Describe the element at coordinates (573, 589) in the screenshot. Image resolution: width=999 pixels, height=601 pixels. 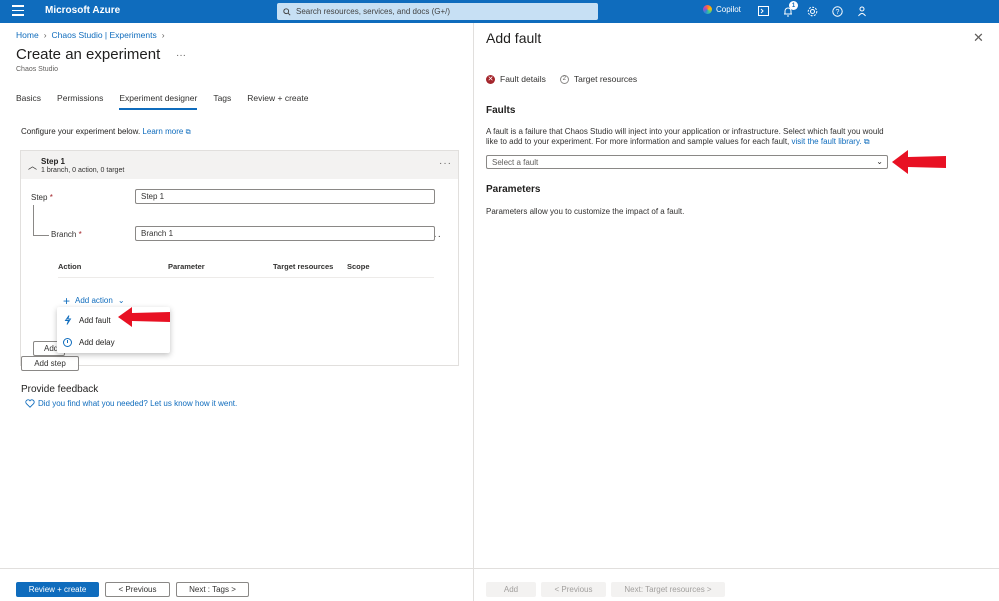
I see `panel-previous-button: < Previous` at that location.